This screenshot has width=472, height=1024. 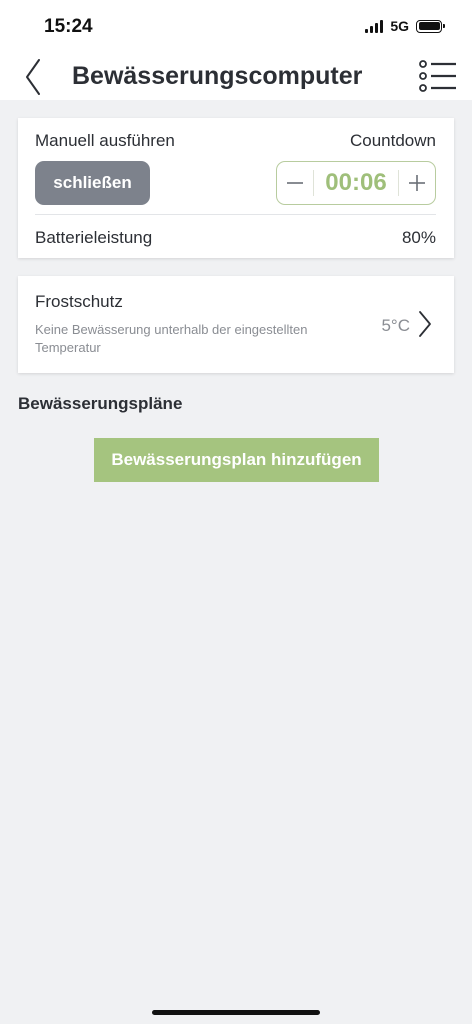 What do you see at coordinates (395, 325) in the screenshot?
I see `frost-temperature-value: 5°C` at bounding box center [395, 325].